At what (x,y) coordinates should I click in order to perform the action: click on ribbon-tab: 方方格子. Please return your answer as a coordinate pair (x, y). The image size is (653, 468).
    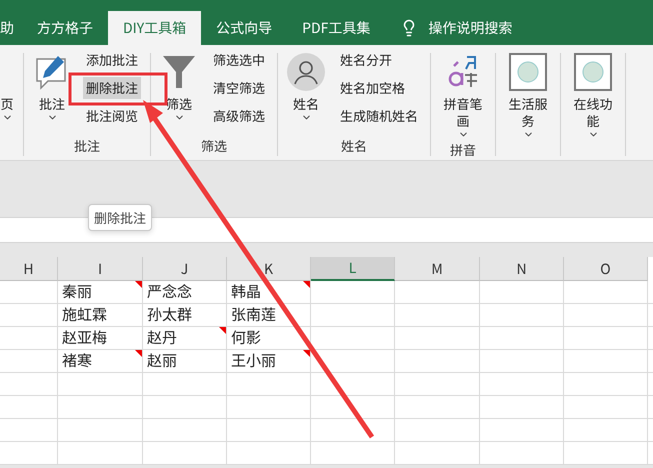
    Looking at the image, I should click on (65, 28).